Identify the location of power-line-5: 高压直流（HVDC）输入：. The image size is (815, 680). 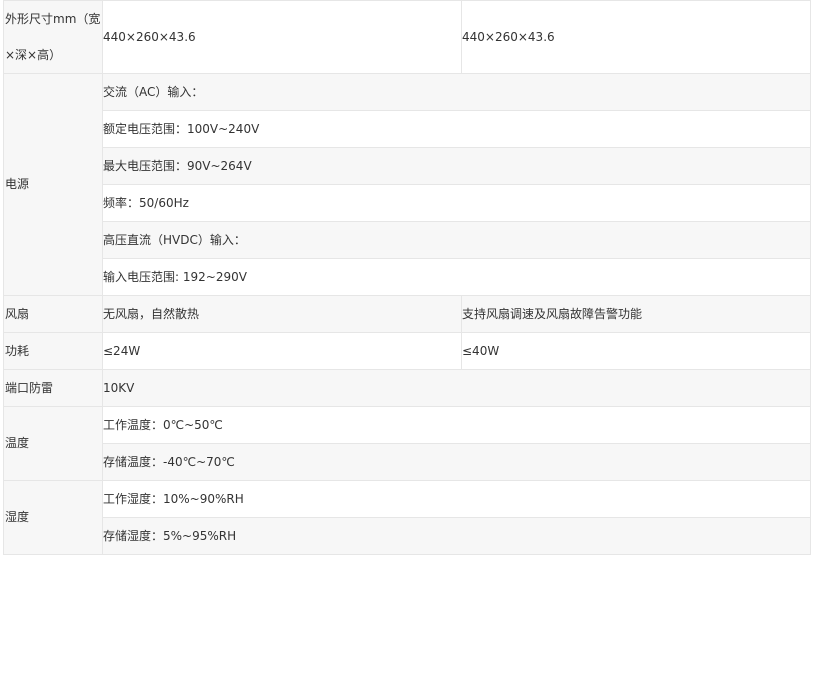
(456, 240).